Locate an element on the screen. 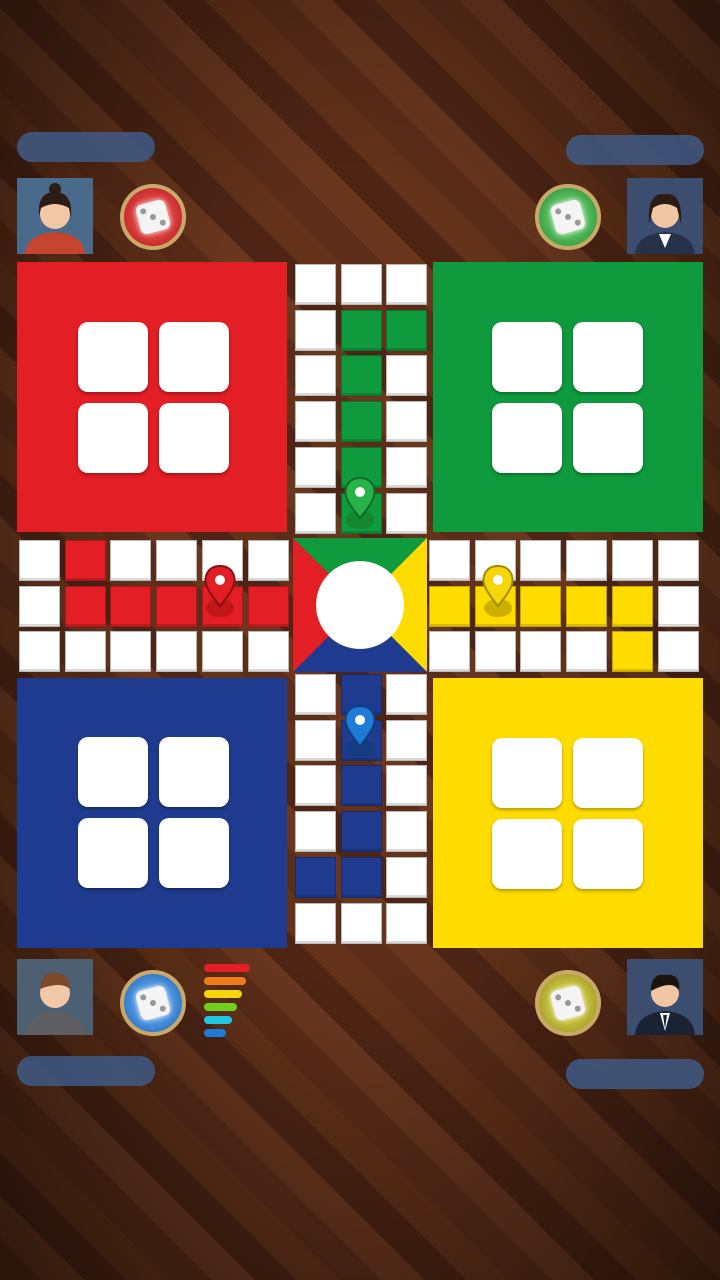 Image resolution: width=720 pixels, height=1280 pixels. red-dice-button is located at coordinates (153, 217).